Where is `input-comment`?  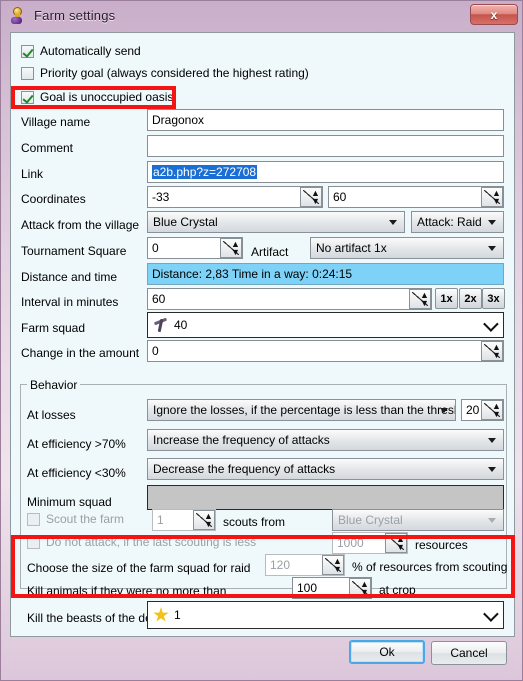
input-comment is located at coordinates (325, 146).